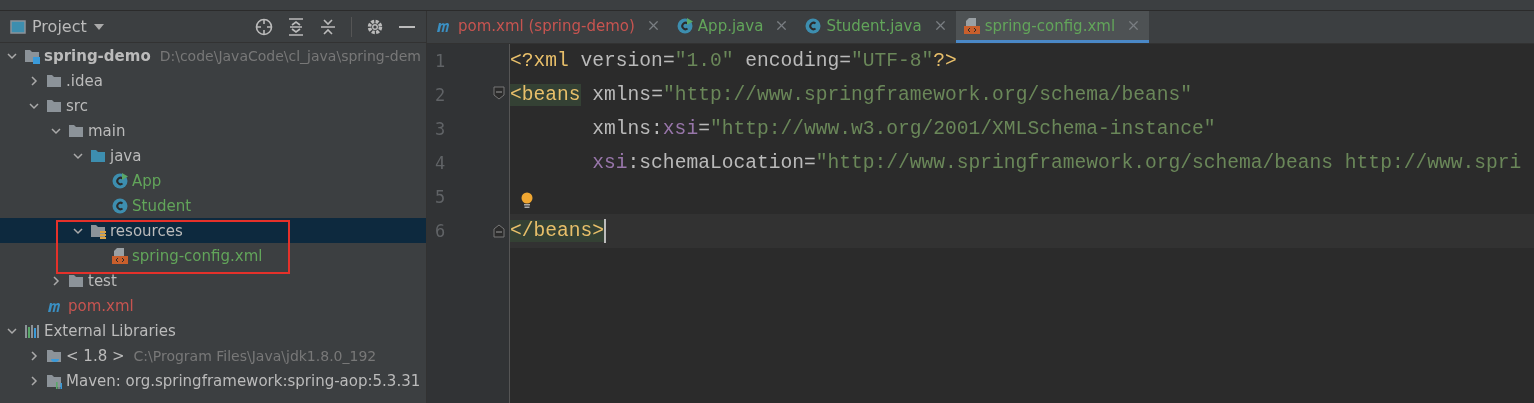 The width and height of the screenshot is (1534, 403). I want to click on tree-item-label: resources, so click(146, 230).